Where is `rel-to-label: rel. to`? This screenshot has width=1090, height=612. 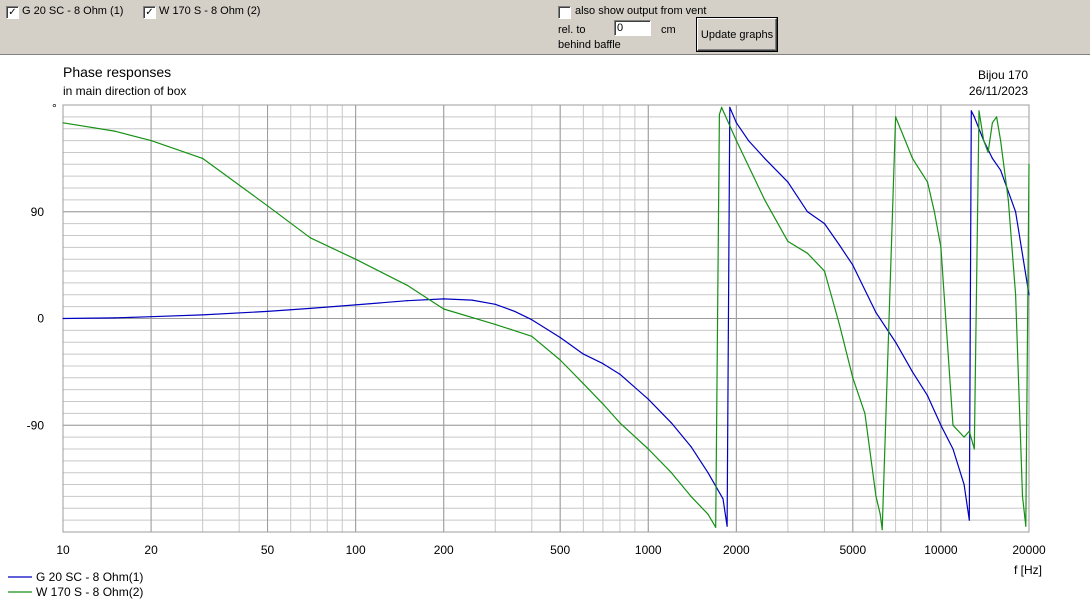 rel-to-label: rel. to is located at coordinates (572, 30).